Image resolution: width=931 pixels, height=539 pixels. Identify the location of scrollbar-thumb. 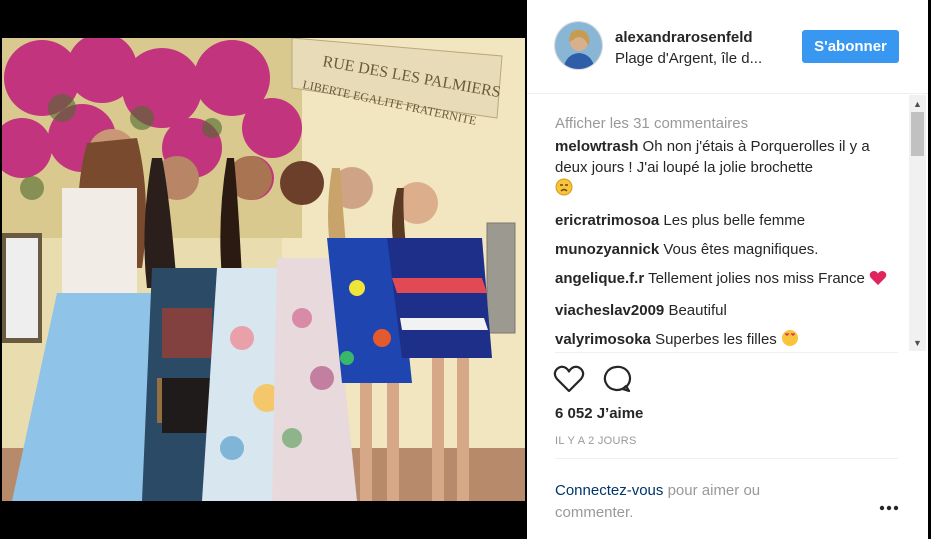
(917, 134).